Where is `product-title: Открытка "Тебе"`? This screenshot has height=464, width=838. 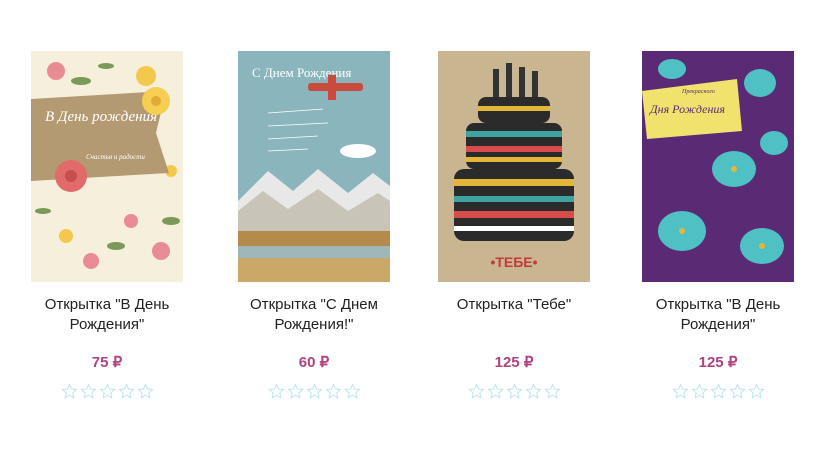 product-title: Открытка "Тебе" is located at coordinates (514, 305).